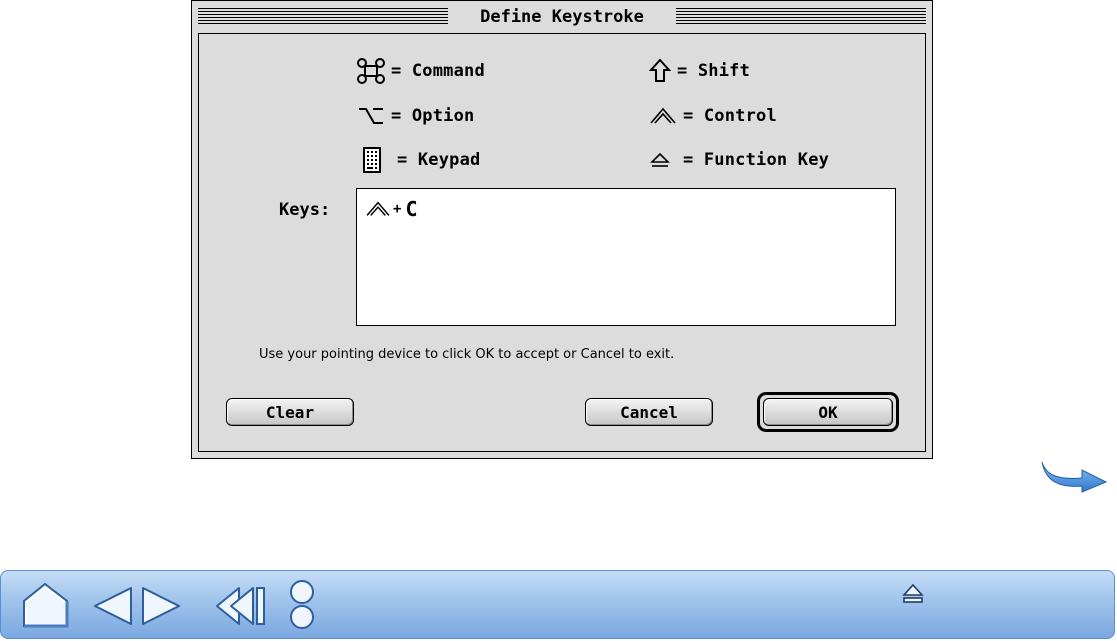  I want to click on legend-keypad: = Keypad, so click(421, 160).